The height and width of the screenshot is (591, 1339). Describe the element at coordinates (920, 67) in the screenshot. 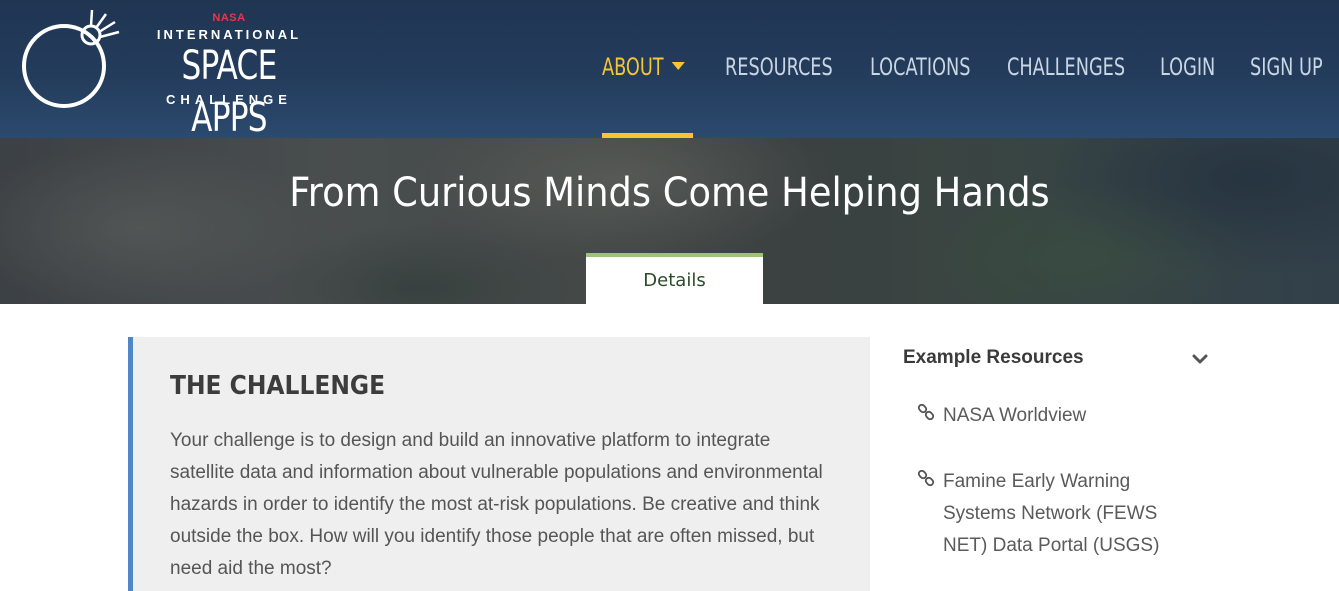

I see `nav-locations: LOCATIONS` at that location.